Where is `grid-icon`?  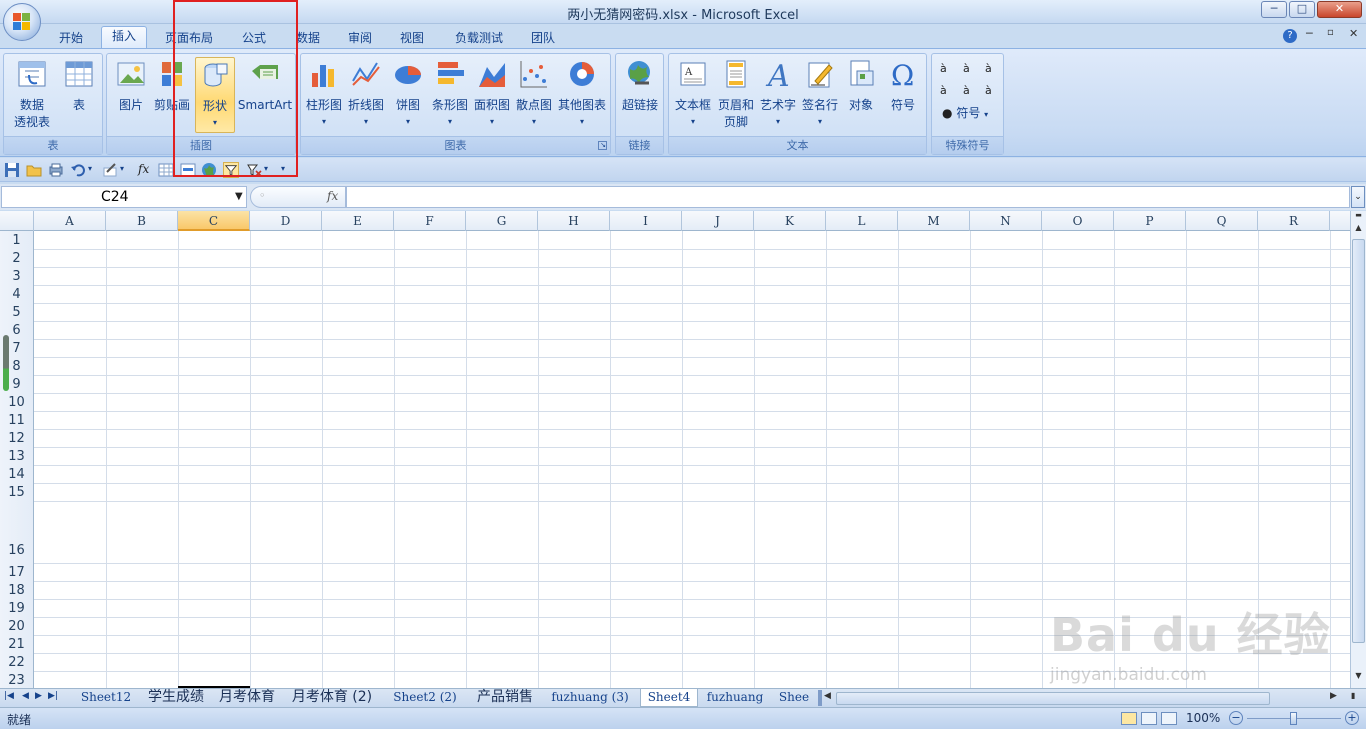
grid-icon is located at coordinates (166, 170).